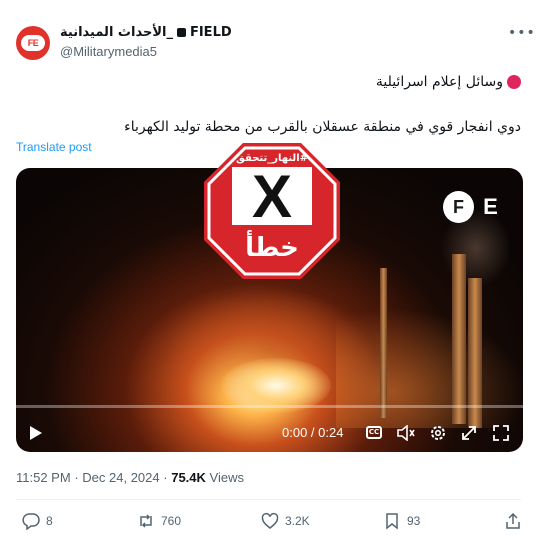  Describe the element at coordinates (458, 207) in the screenshot. I see `fe-watermark-f: F` at that location.